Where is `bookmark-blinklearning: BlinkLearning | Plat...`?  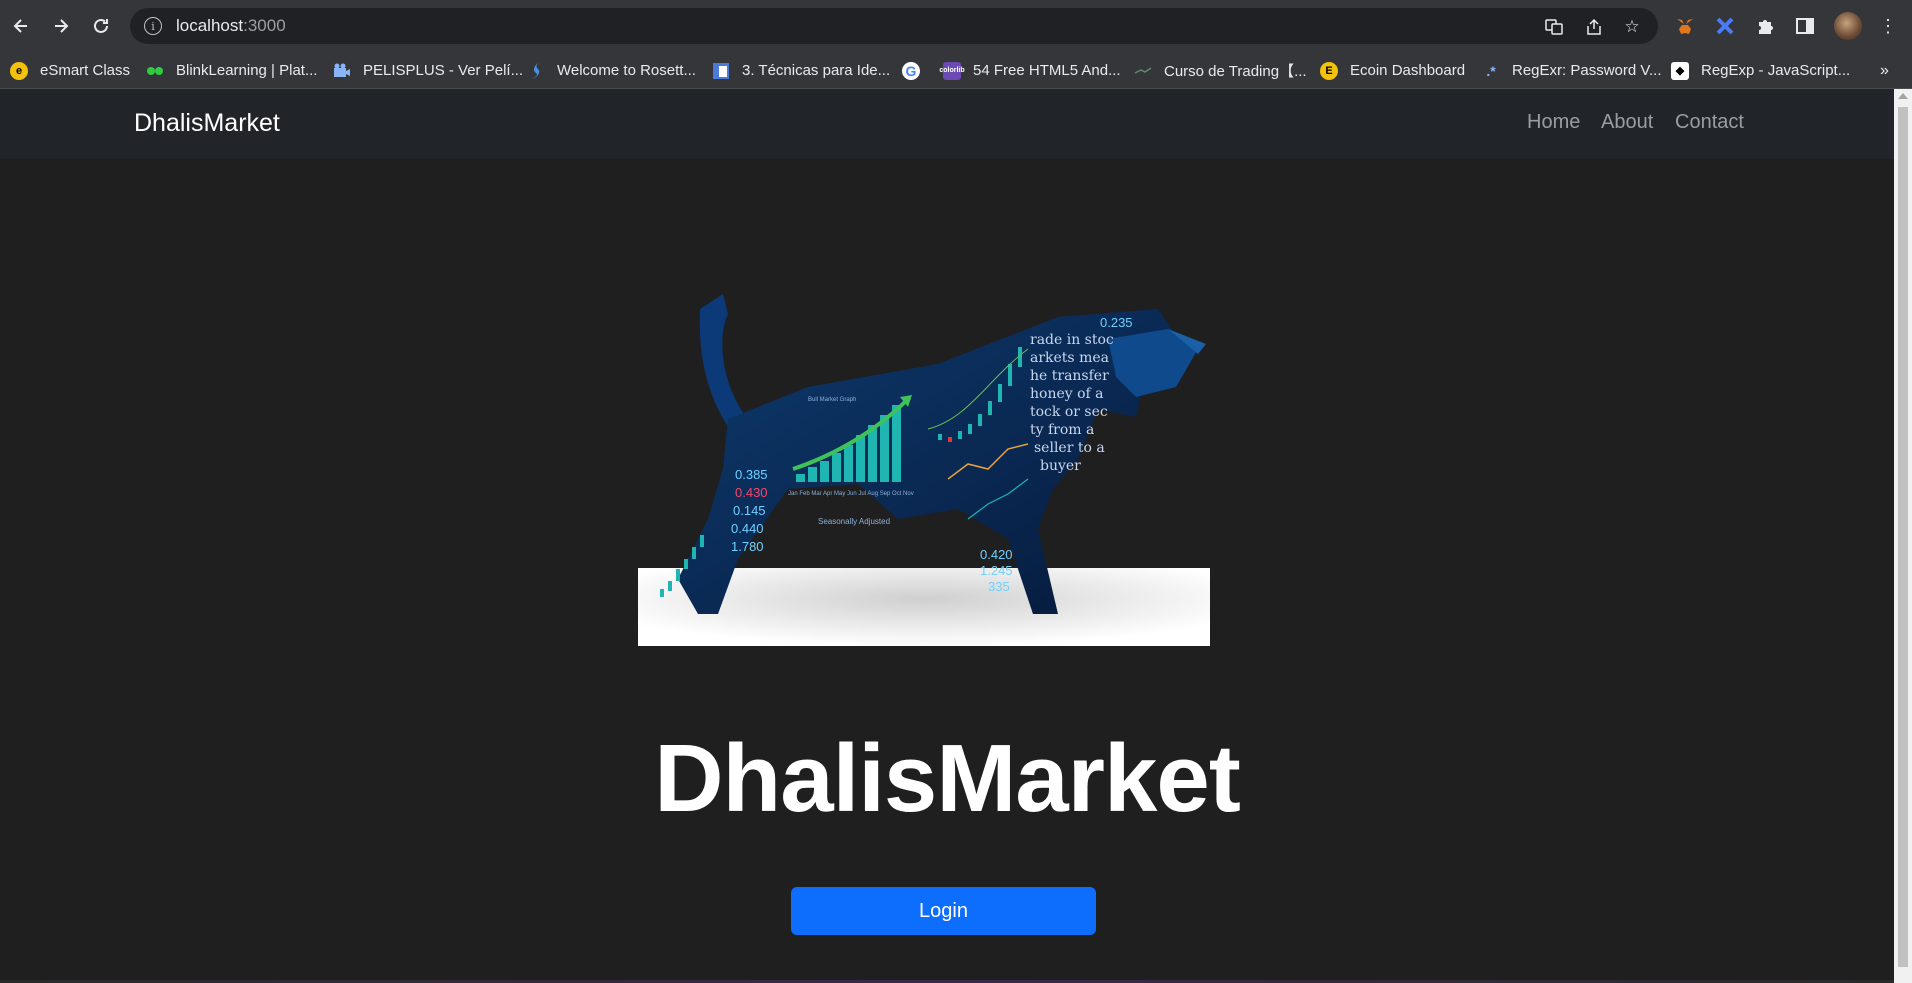 bookmark-blinklearning: BlinkLearning | Plat... is located at coordinates (231, 70).